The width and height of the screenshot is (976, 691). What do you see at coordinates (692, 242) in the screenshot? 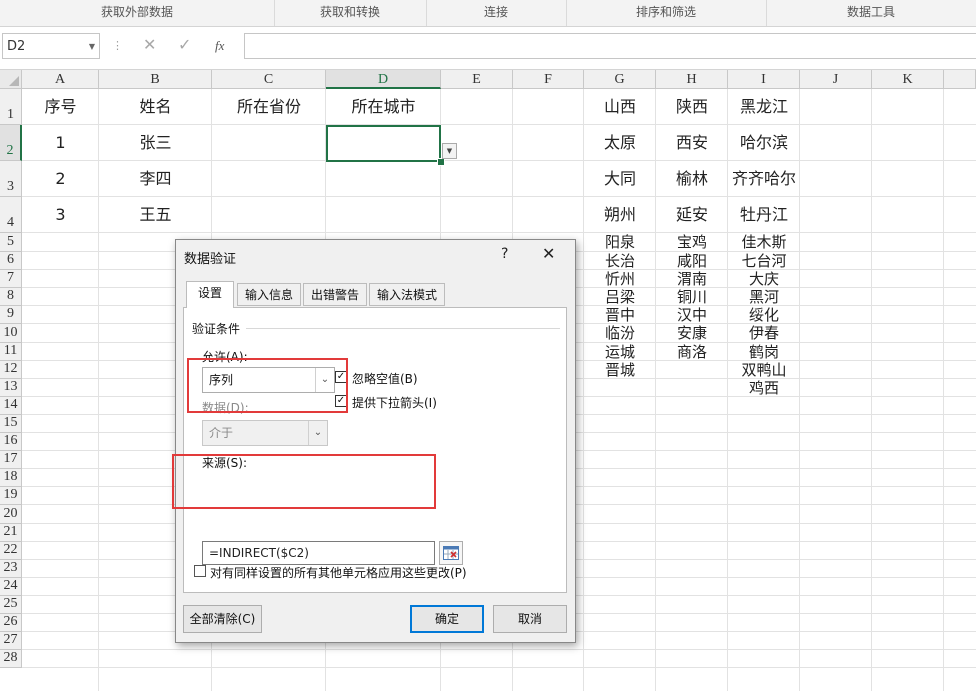
I see `cell-h5: 宝鸡` at bounding box center [692, 242].